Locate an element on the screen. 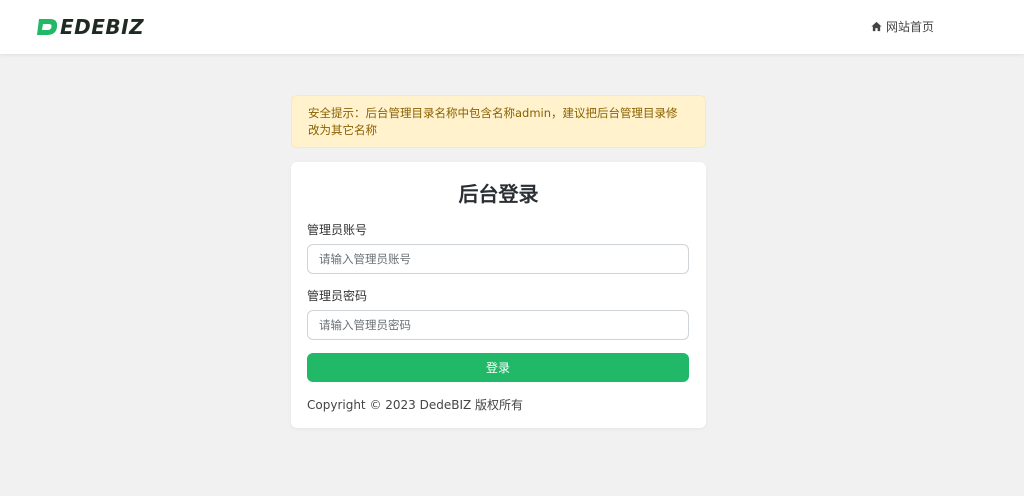  alert-message: 安全提示：后台管理目录名称中包含名称admin，建议把后台管理目录修改为其它名称 is located at coordinates (493, 121).